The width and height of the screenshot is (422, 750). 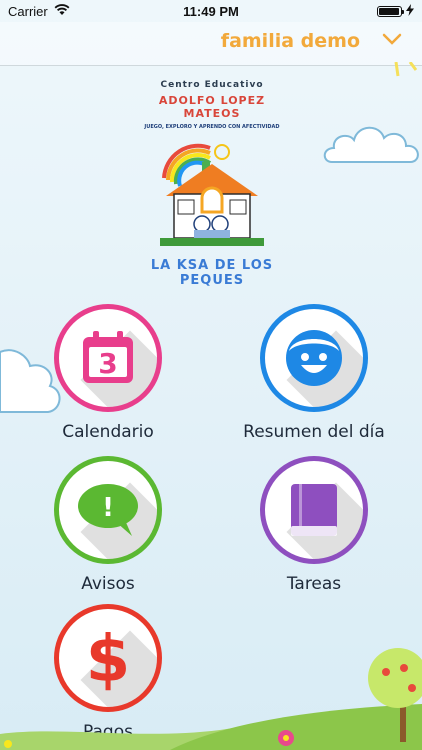 I want to click on chevron-down-icon, so click(x=392, y=41).